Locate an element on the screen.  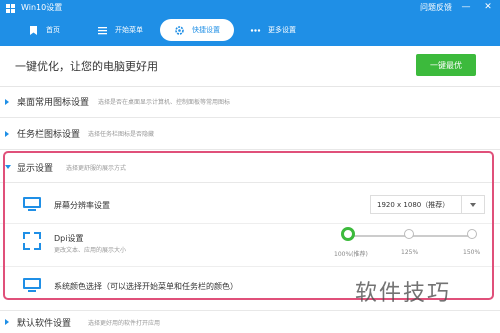
section-title: 默认软件设置 is located at coordinates (44, 323).